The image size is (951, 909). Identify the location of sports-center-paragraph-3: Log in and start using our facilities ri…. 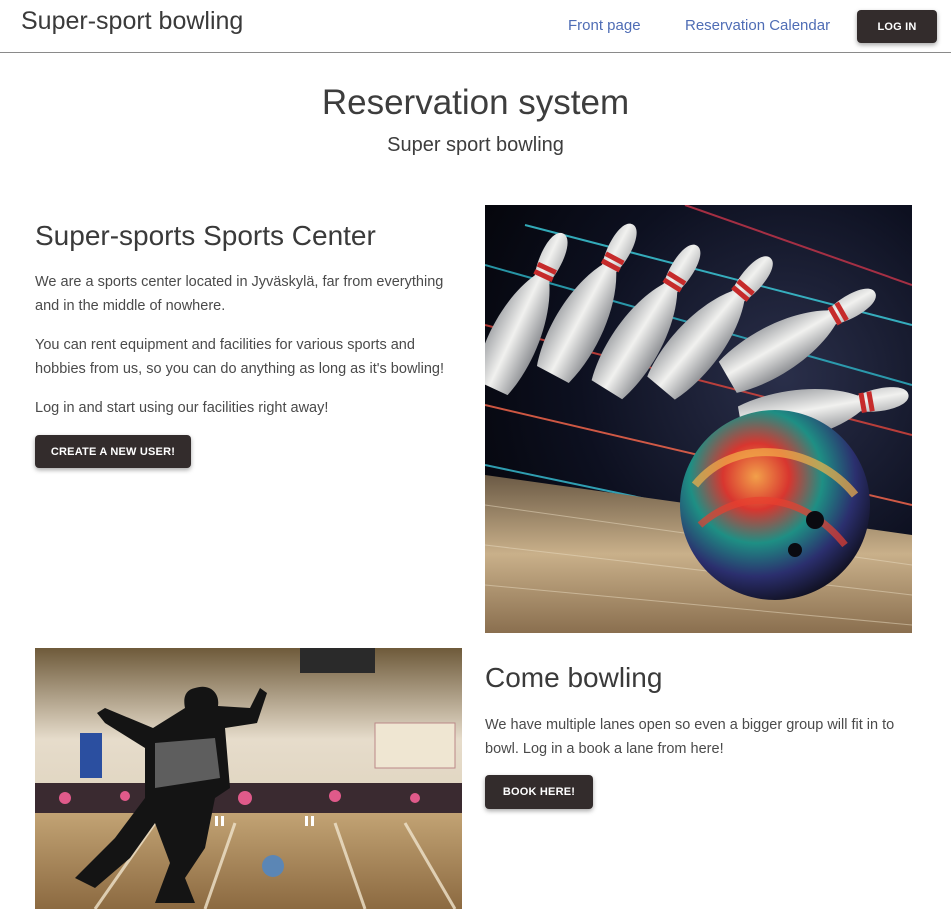
(182, 408).